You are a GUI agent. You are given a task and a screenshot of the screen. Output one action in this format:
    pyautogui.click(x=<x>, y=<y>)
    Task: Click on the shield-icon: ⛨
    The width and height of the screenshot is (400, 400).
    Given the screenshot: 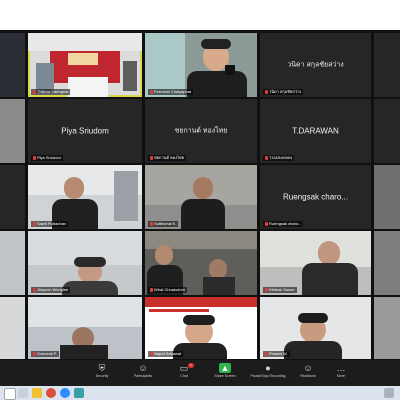 What is the action you would take?
    pyautogui.click(x=102, y=368)
    